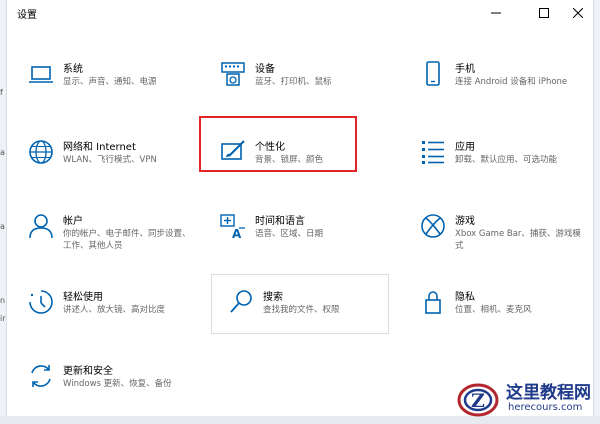 This screenshot has height=424, width=600. I want to click on tile-title: 系统, so click(73, 69).